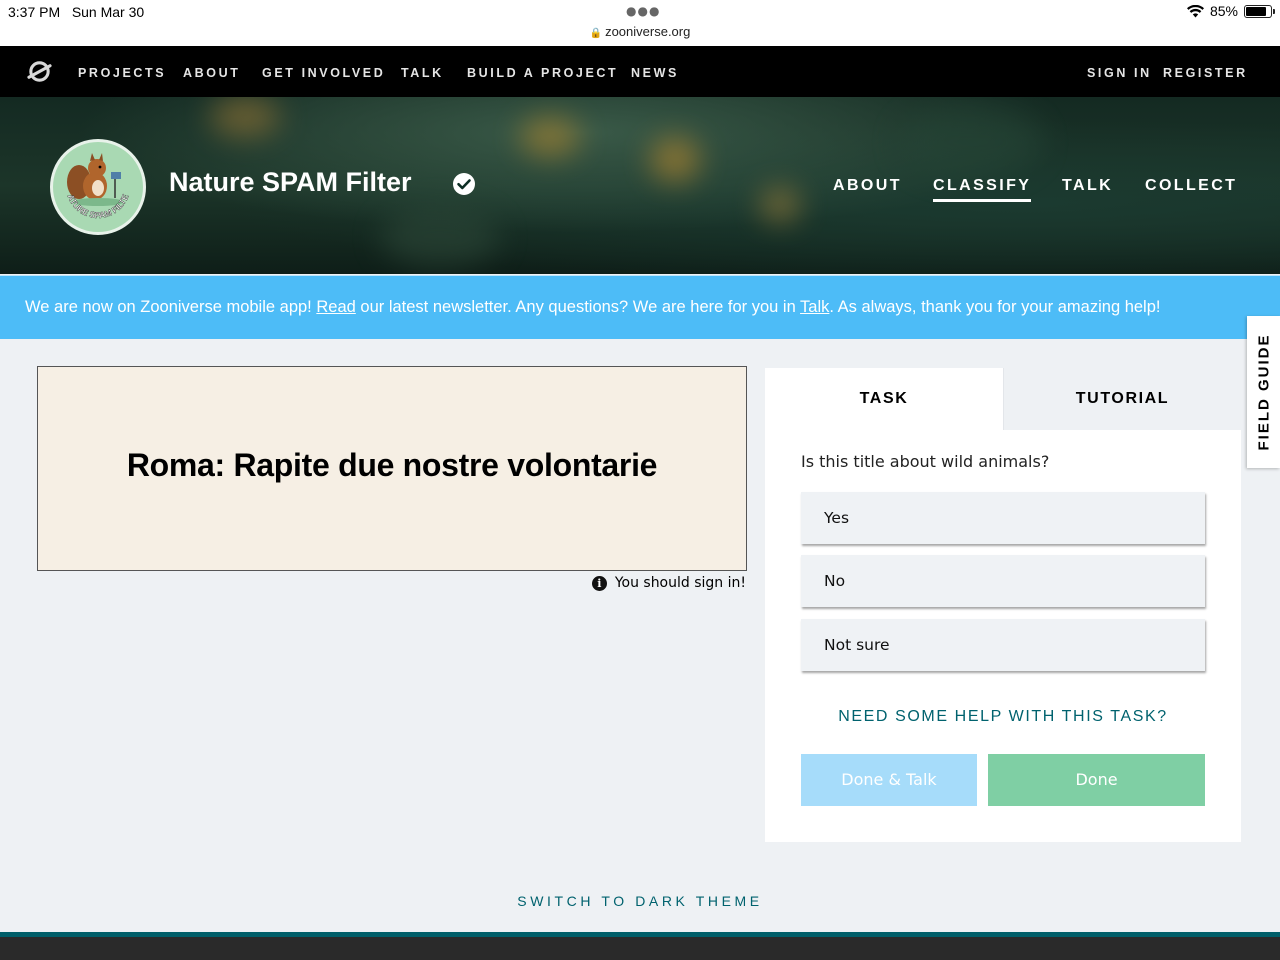 This screenshot has width=1280, height=960. I want to click on lock-icon: 🔒, so click(596, 33).